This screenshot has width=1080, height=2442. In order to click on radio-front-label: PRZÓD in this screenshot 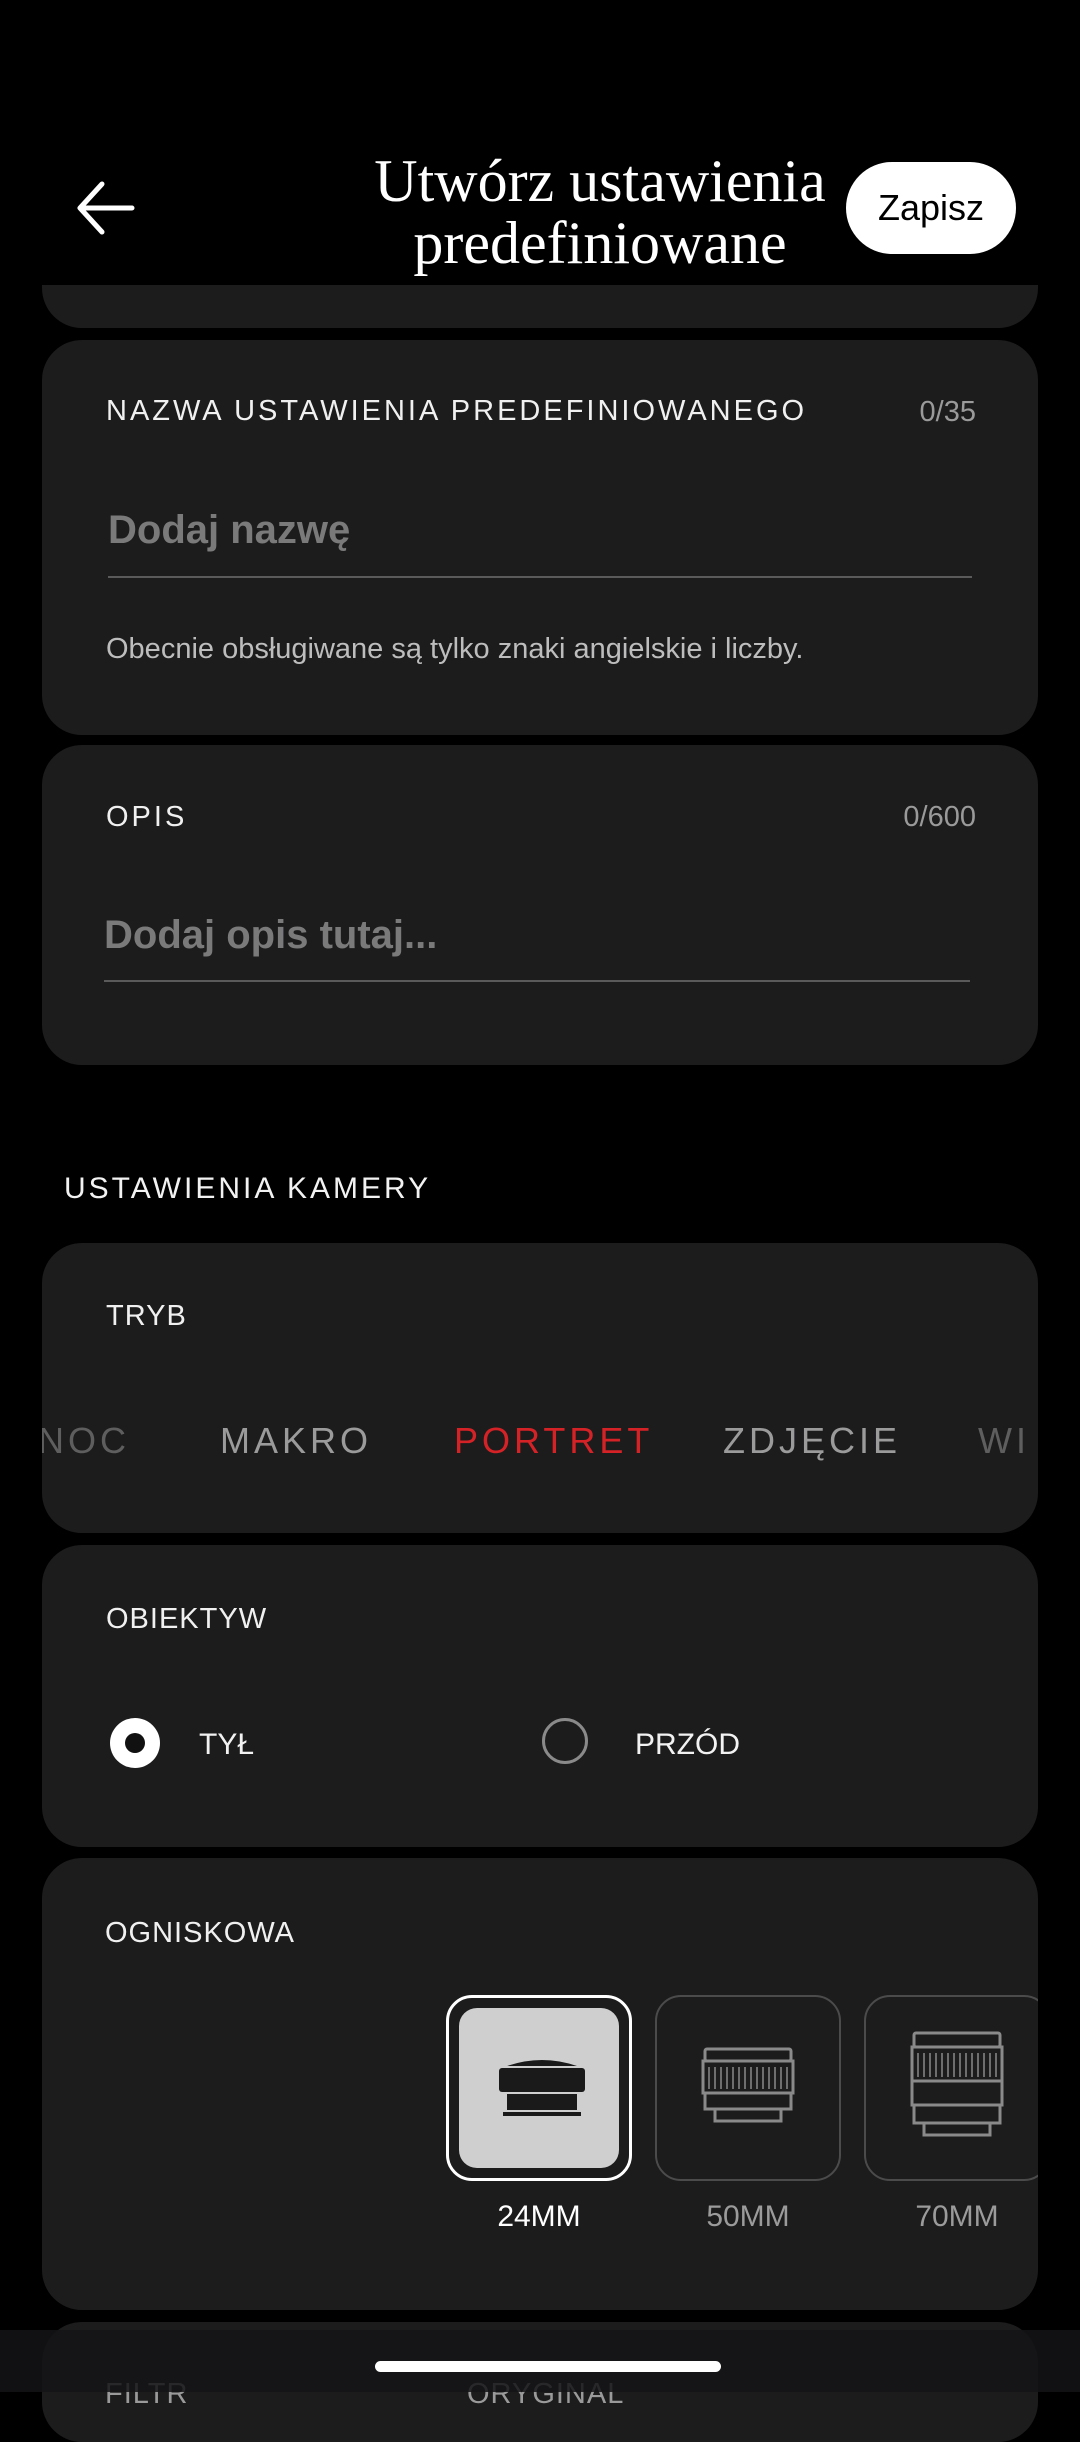, I will do `click(687, 1745)`.